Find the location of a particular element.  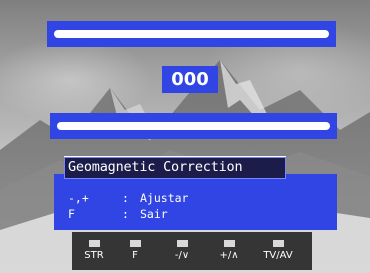

help-row-adjust: -,+: Ajustar is located at coordinates (128, 198).